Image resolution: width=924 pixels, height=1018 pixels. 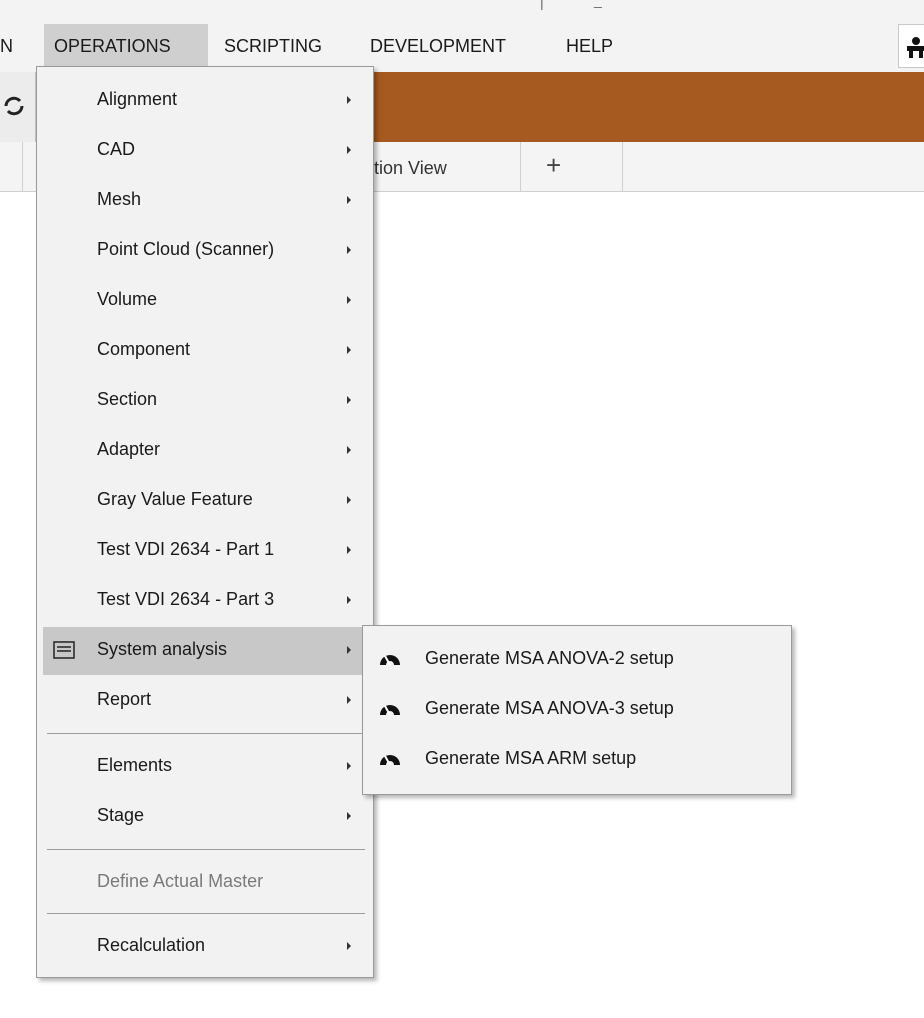 What do you see at coordinates (915, 47) in the screenshot?
I see `user-icon` at bounding box center [915, 47].